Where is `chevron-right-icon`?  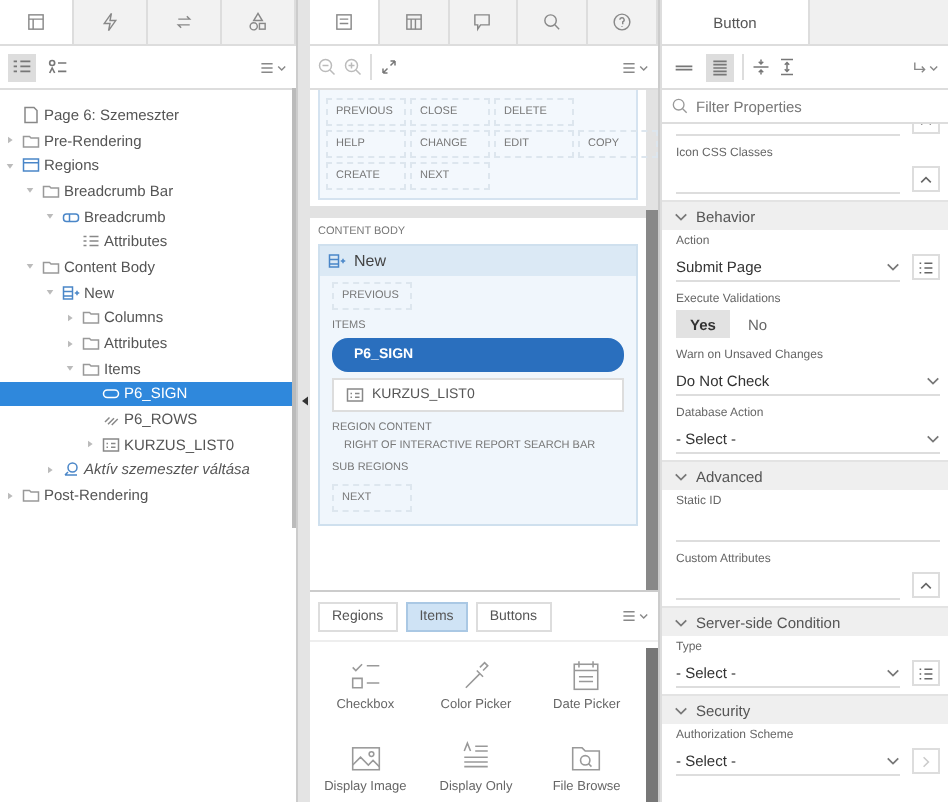
chevron-right-icon is located at coordinates (926, 761).